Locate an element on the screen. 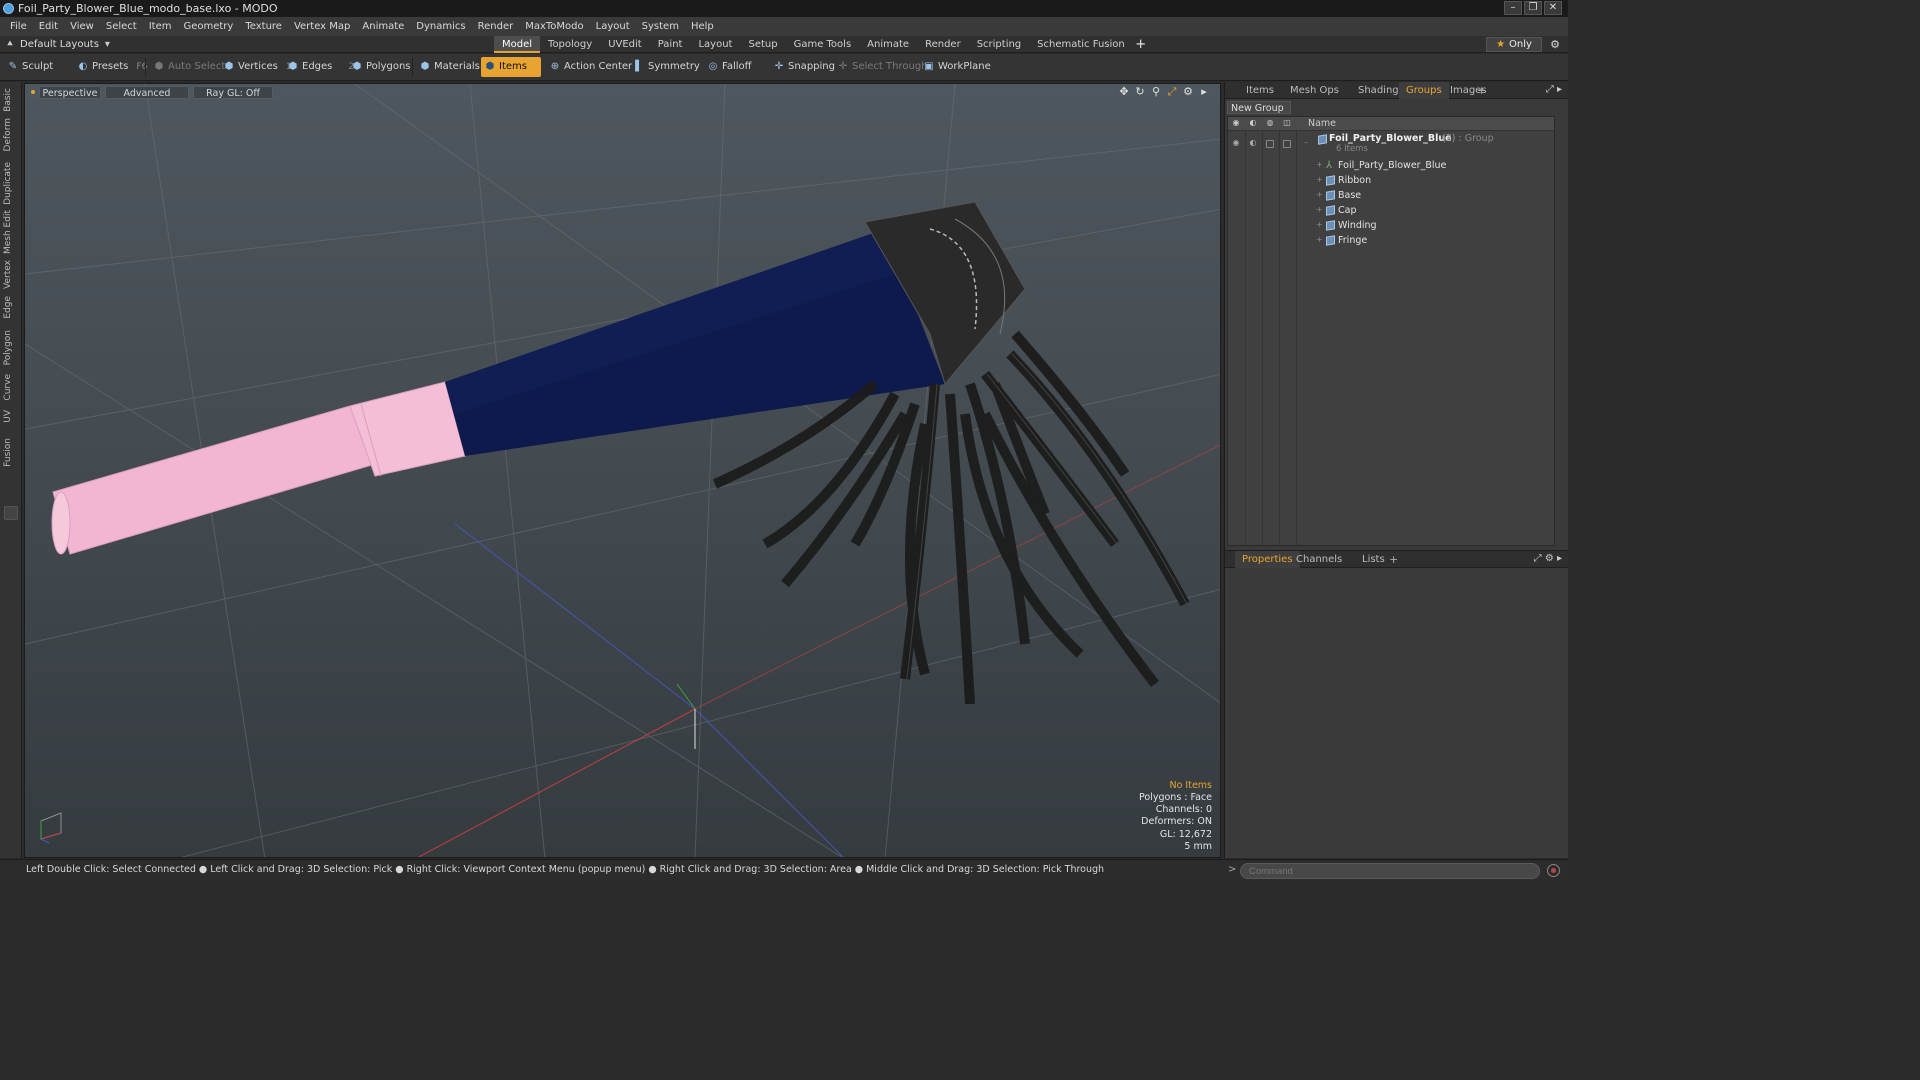  menu-texture: Texture is located at coordinates (263, 26).